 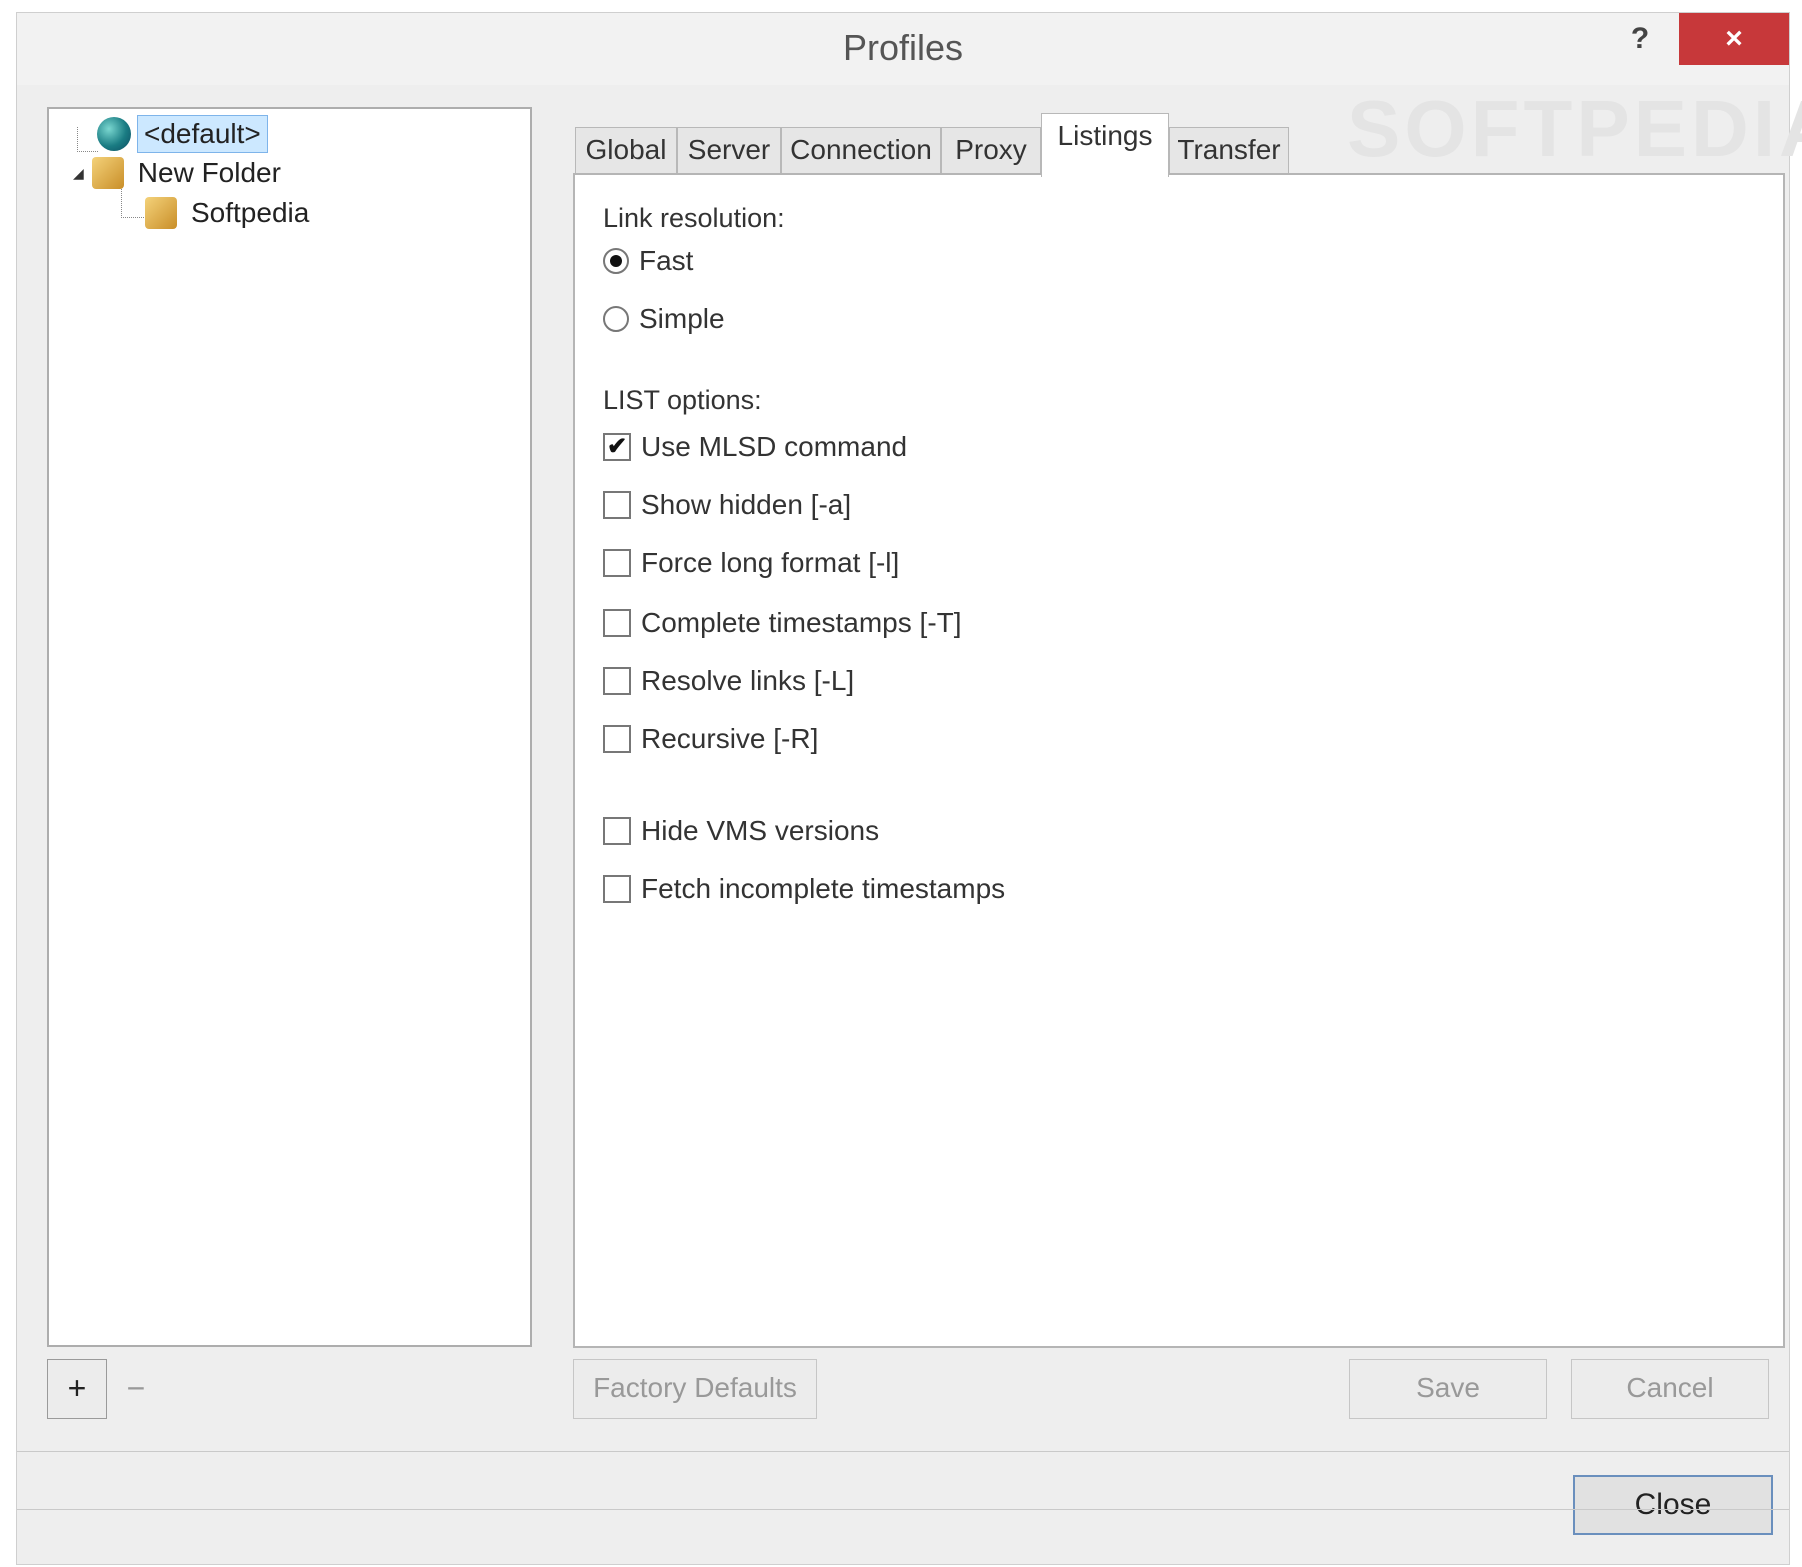 I want to click on radio-selected-dot, so click(x=616, y=261).